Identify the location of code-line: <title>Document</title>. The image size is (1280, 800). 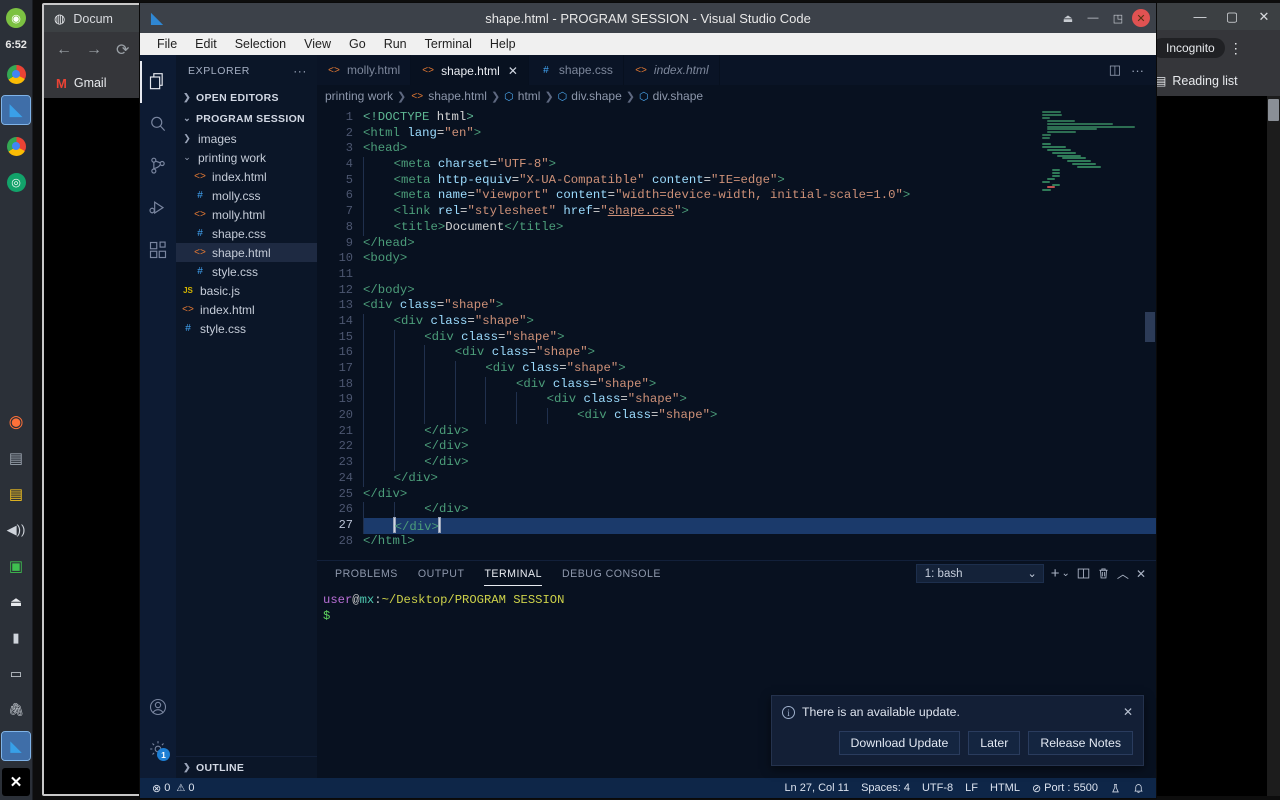
(759, 227).